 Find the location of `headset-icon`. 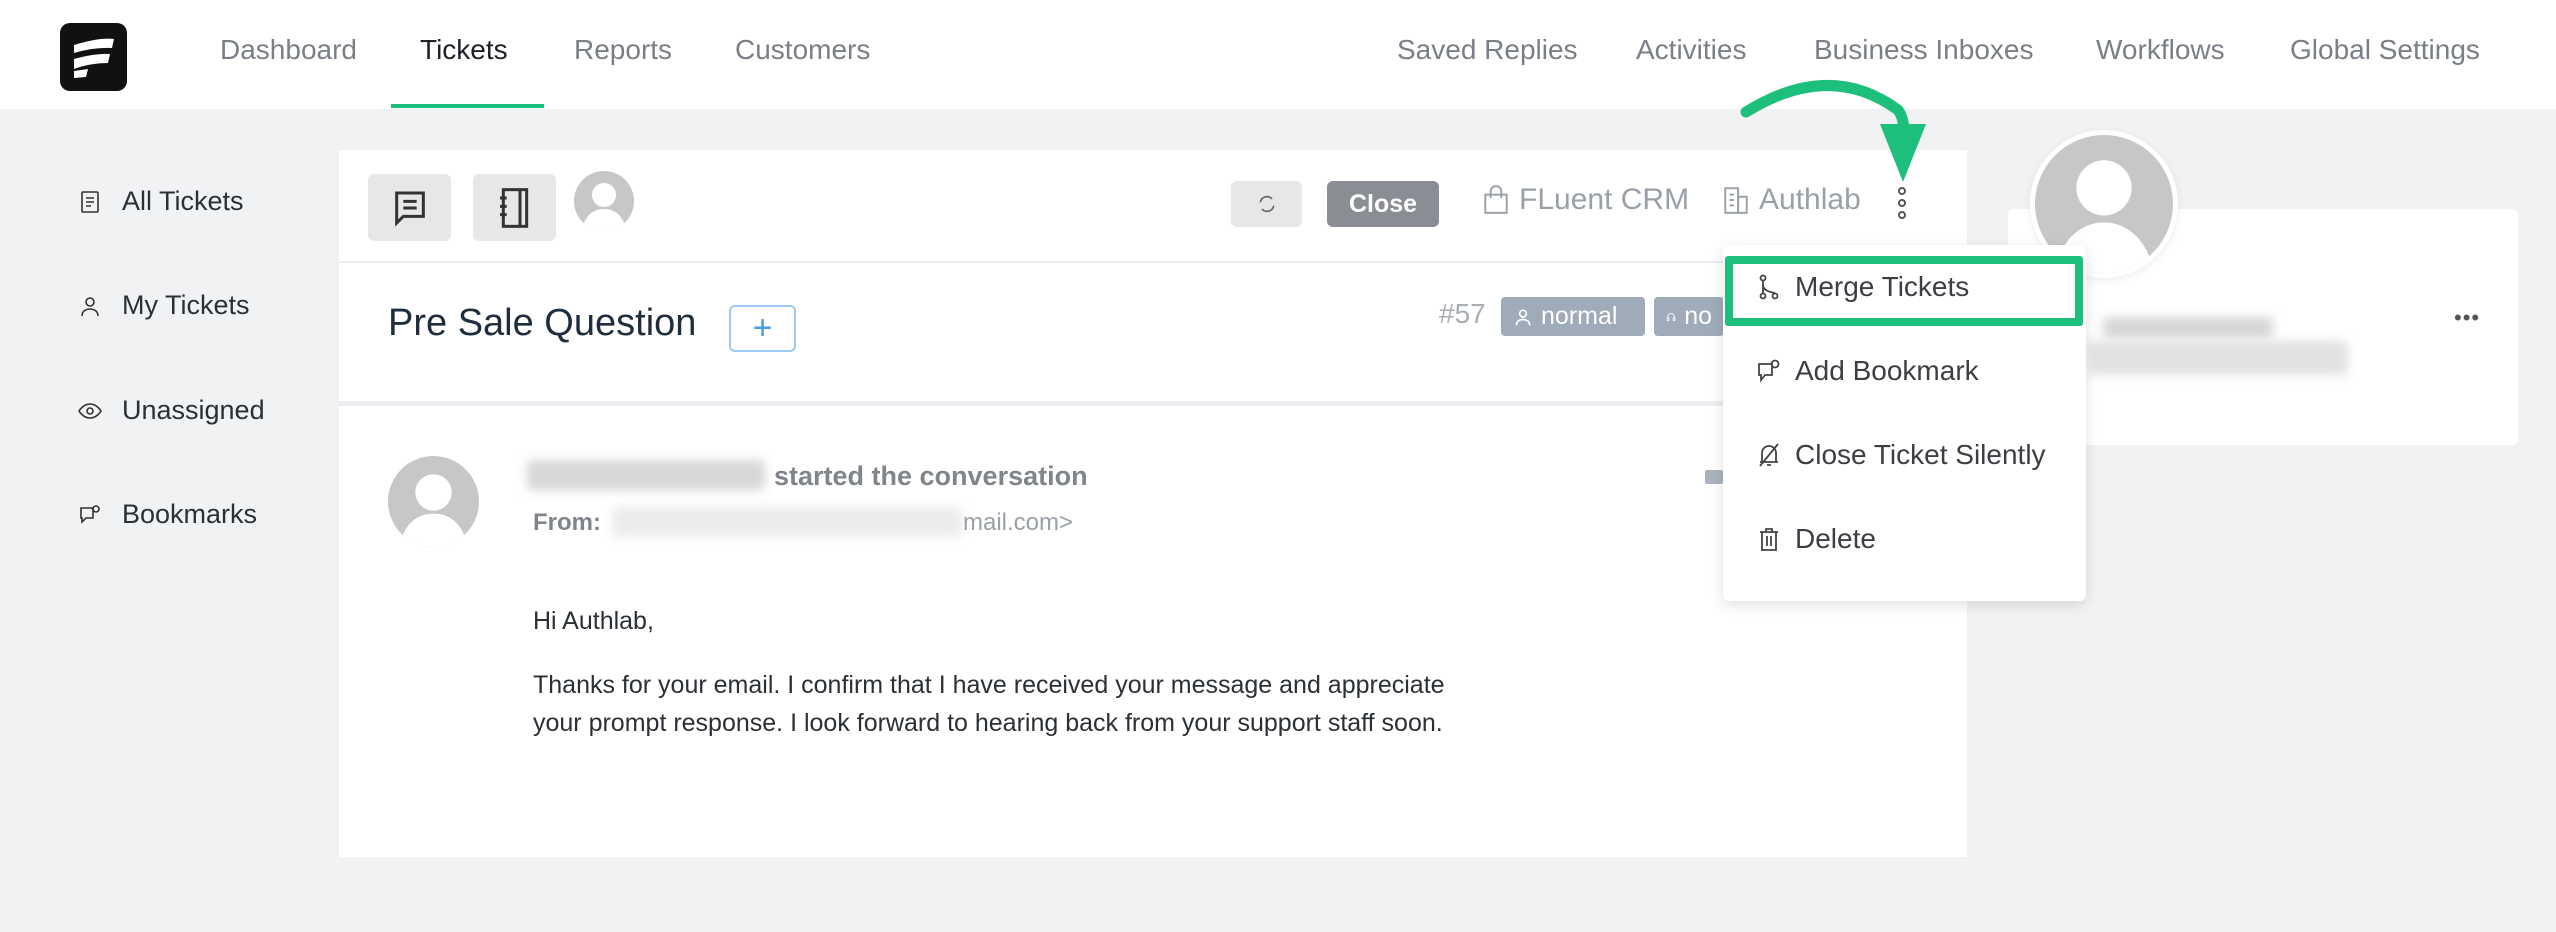

headset-icon is located at coordinates (1671, 316).